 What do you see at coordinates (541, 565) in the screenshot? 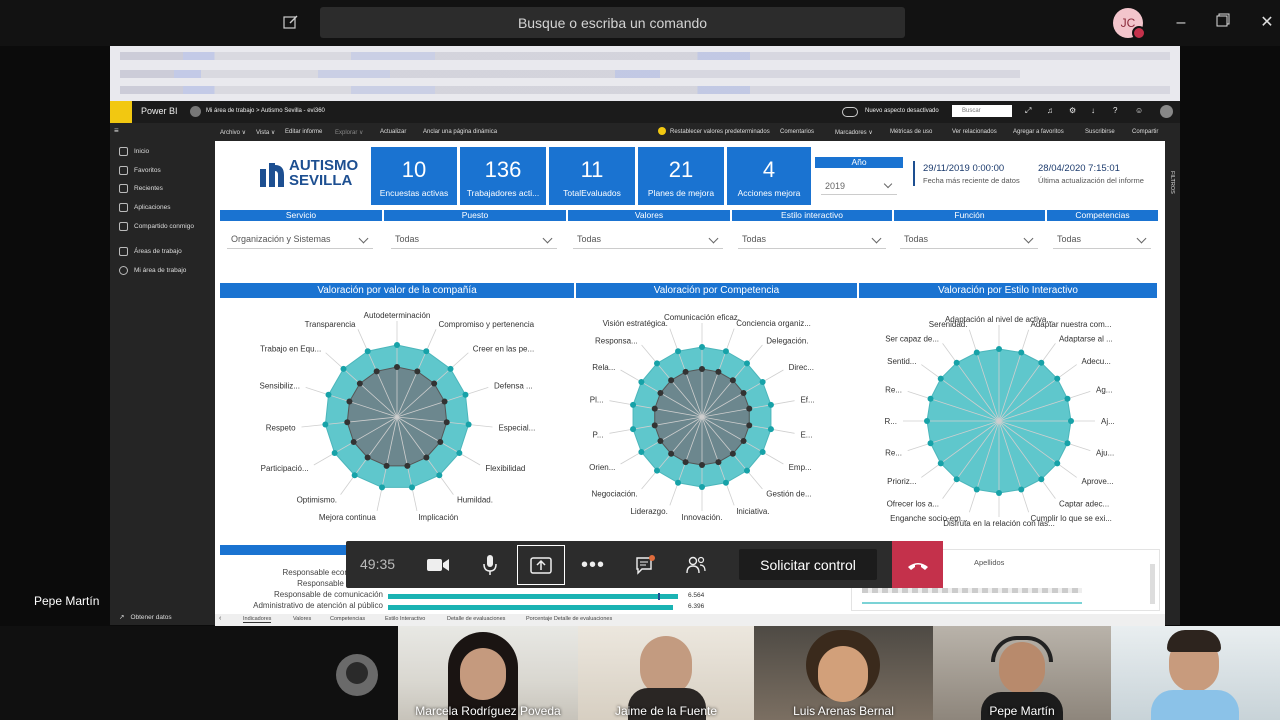
I see `share-screen-button` at bounding box center [541, 565].